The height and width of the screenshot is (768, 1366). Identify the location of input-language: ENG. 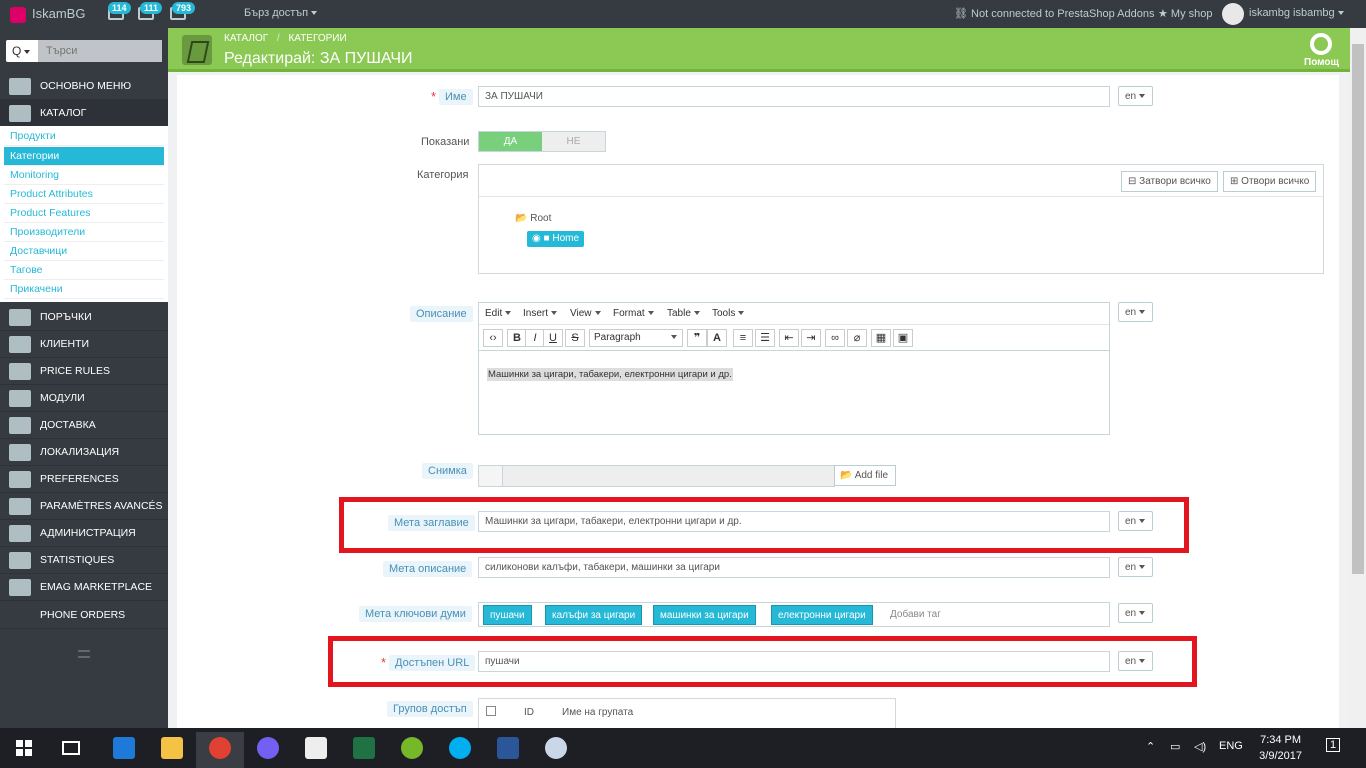
(1231, 746).